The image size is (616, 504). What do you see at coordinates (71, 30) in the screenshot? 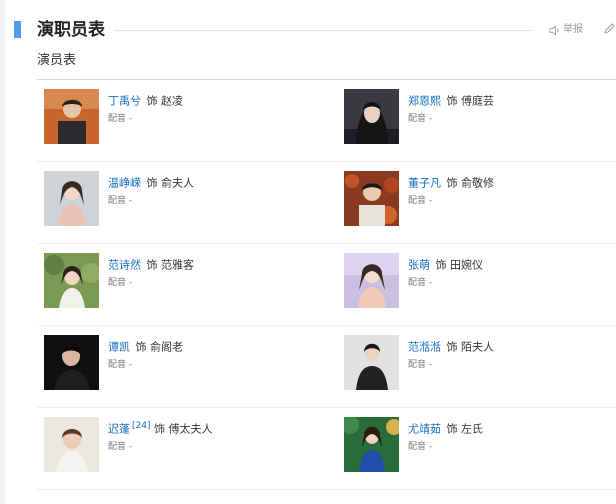
I see `section-title: 演职员表` at bounding box center [71, 30].